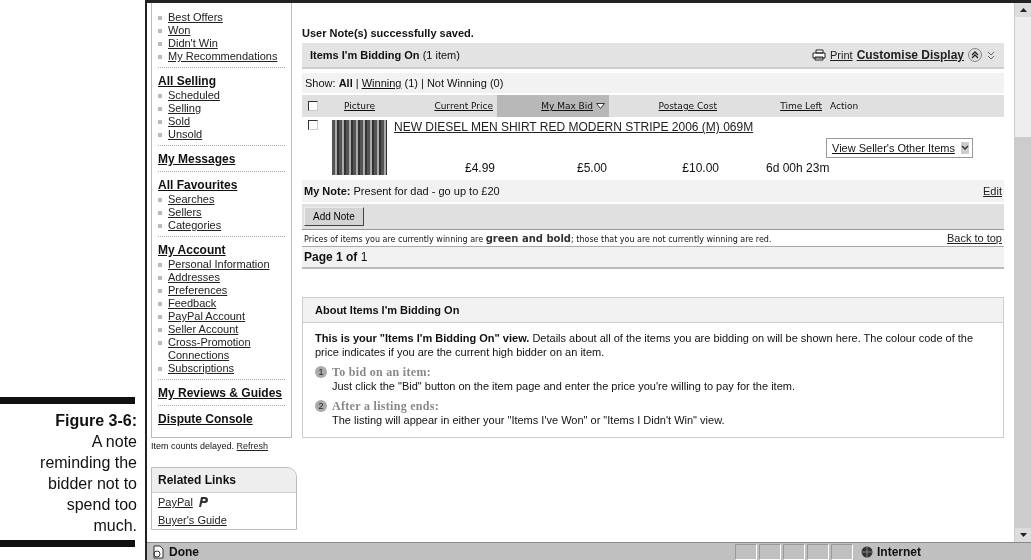  I want to click on figure-label: Figure 3-6:, so click(95, 421).